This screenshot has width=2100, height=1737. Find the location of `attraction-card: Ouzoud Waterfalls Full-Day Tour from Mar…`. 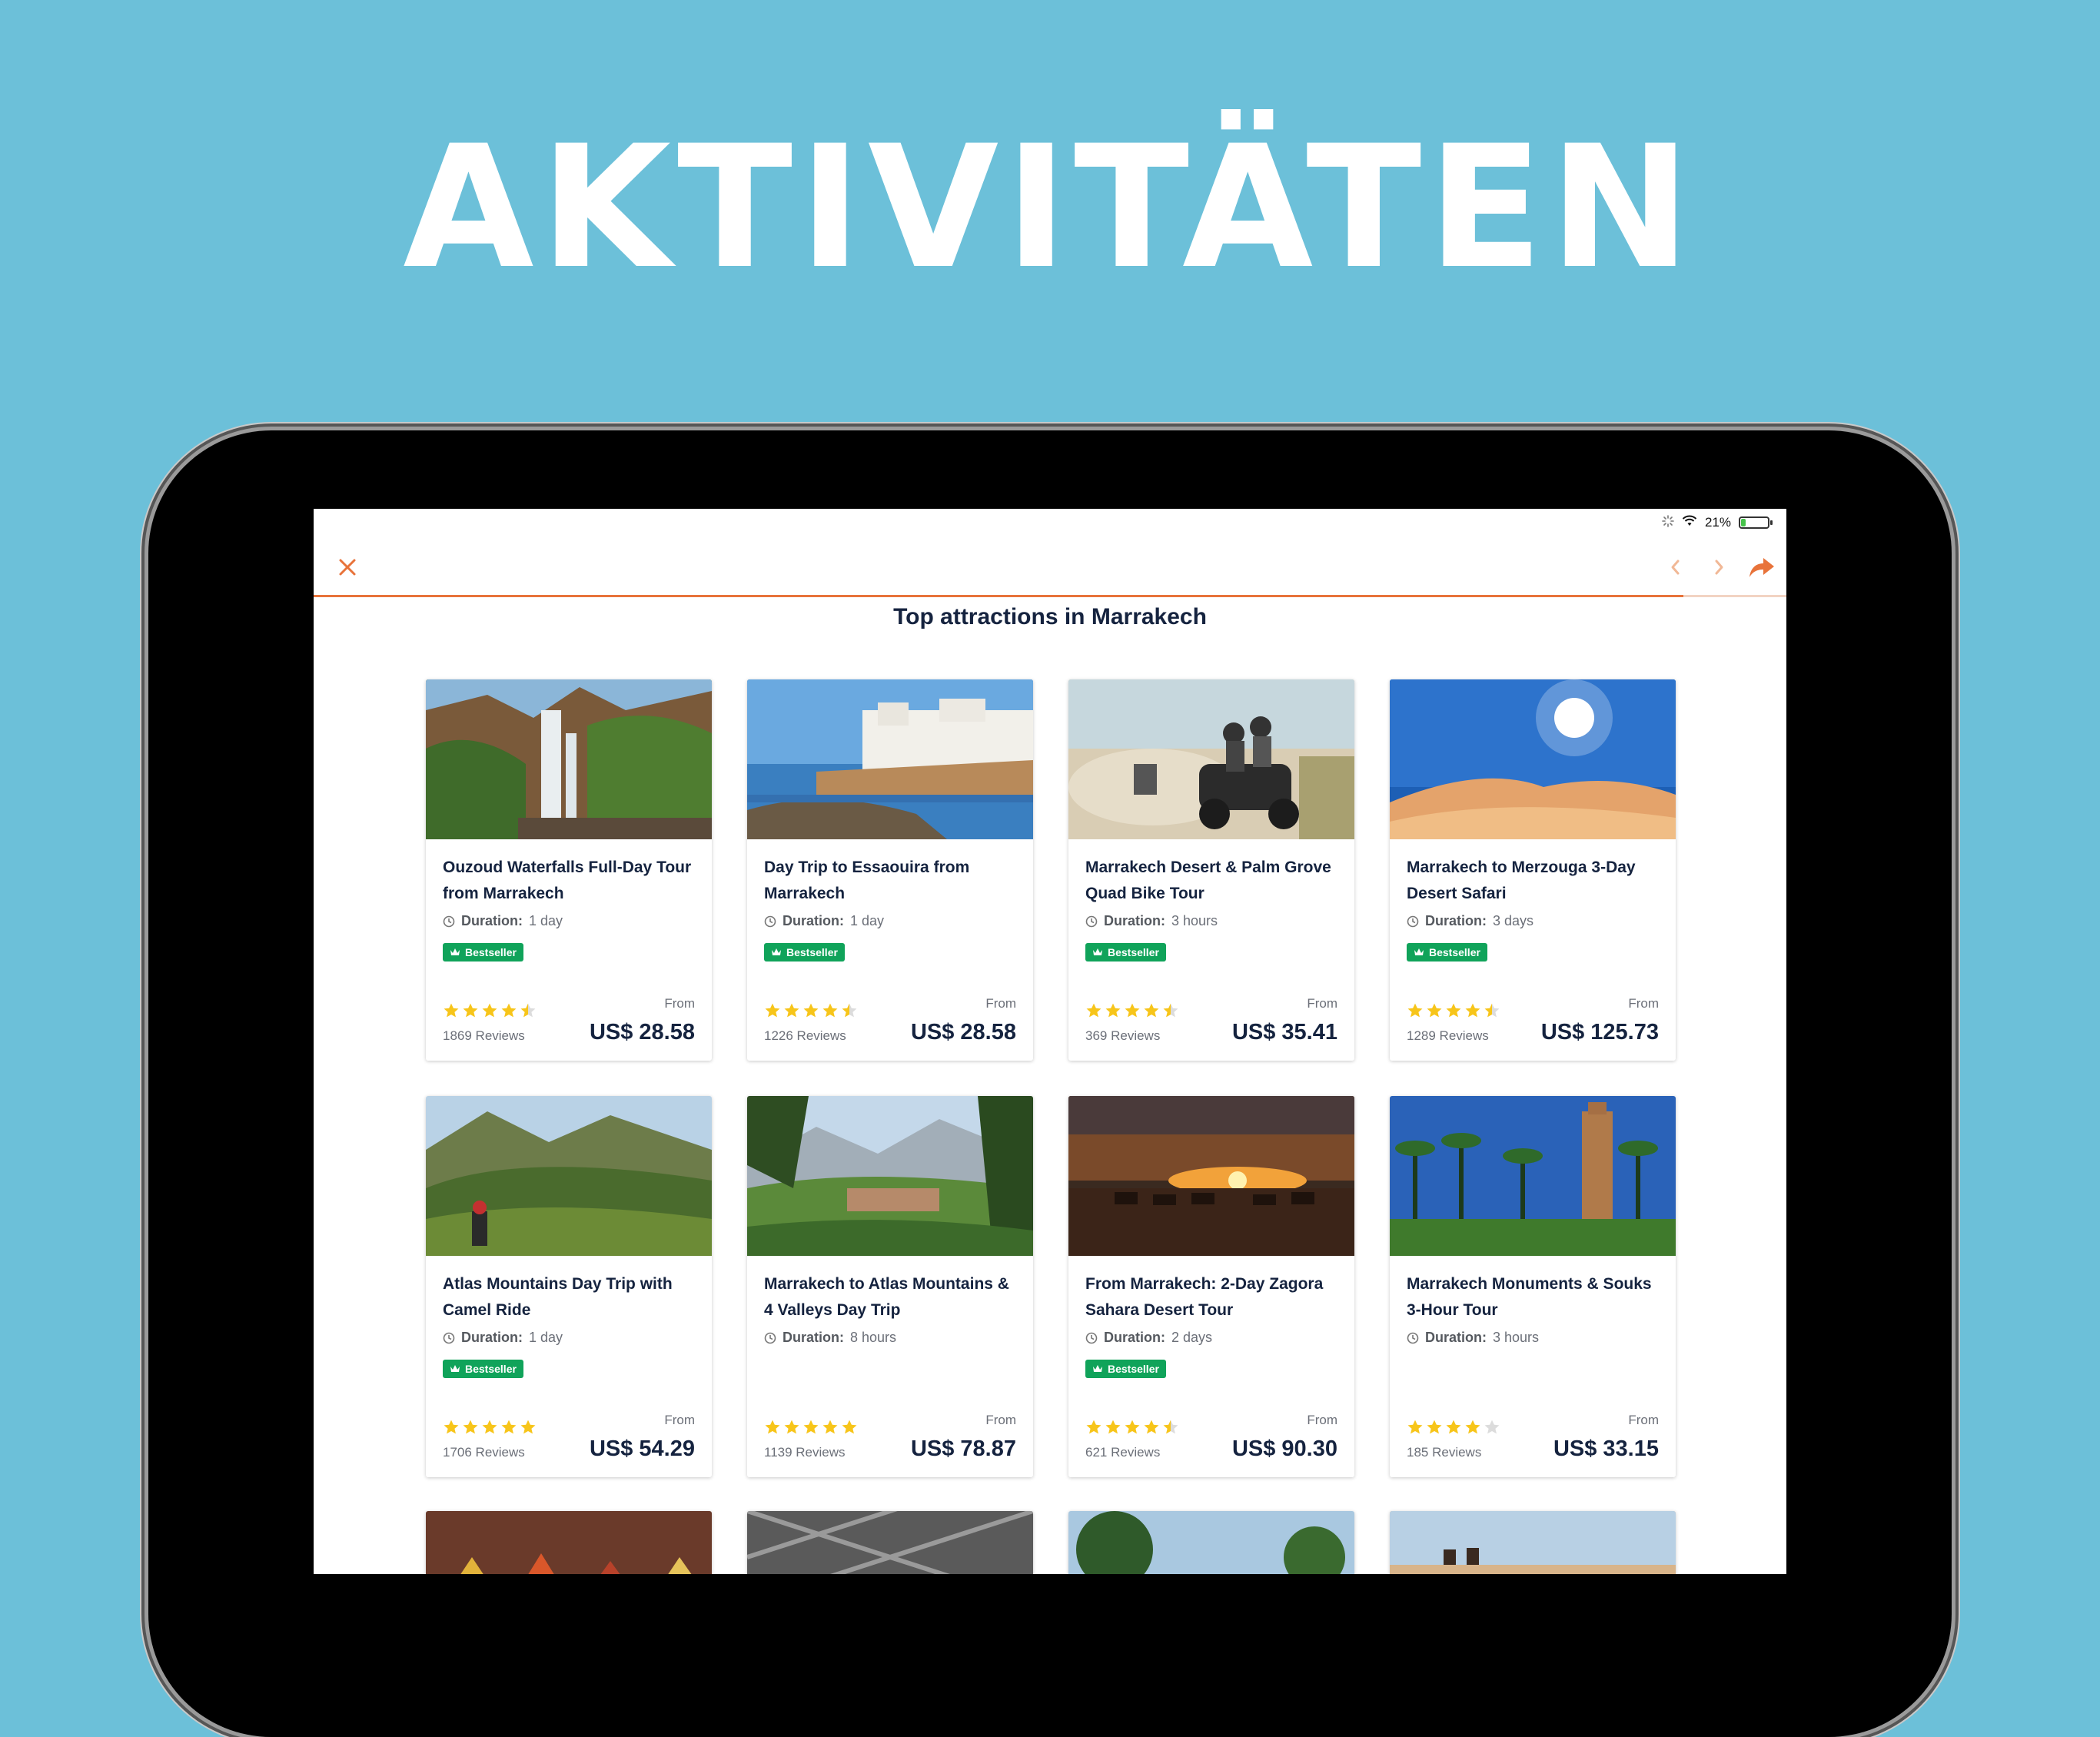

attraction-card: Ouzoud Waterfalls Full-Day Tour from Mar… is located at coordinates (569, 870).